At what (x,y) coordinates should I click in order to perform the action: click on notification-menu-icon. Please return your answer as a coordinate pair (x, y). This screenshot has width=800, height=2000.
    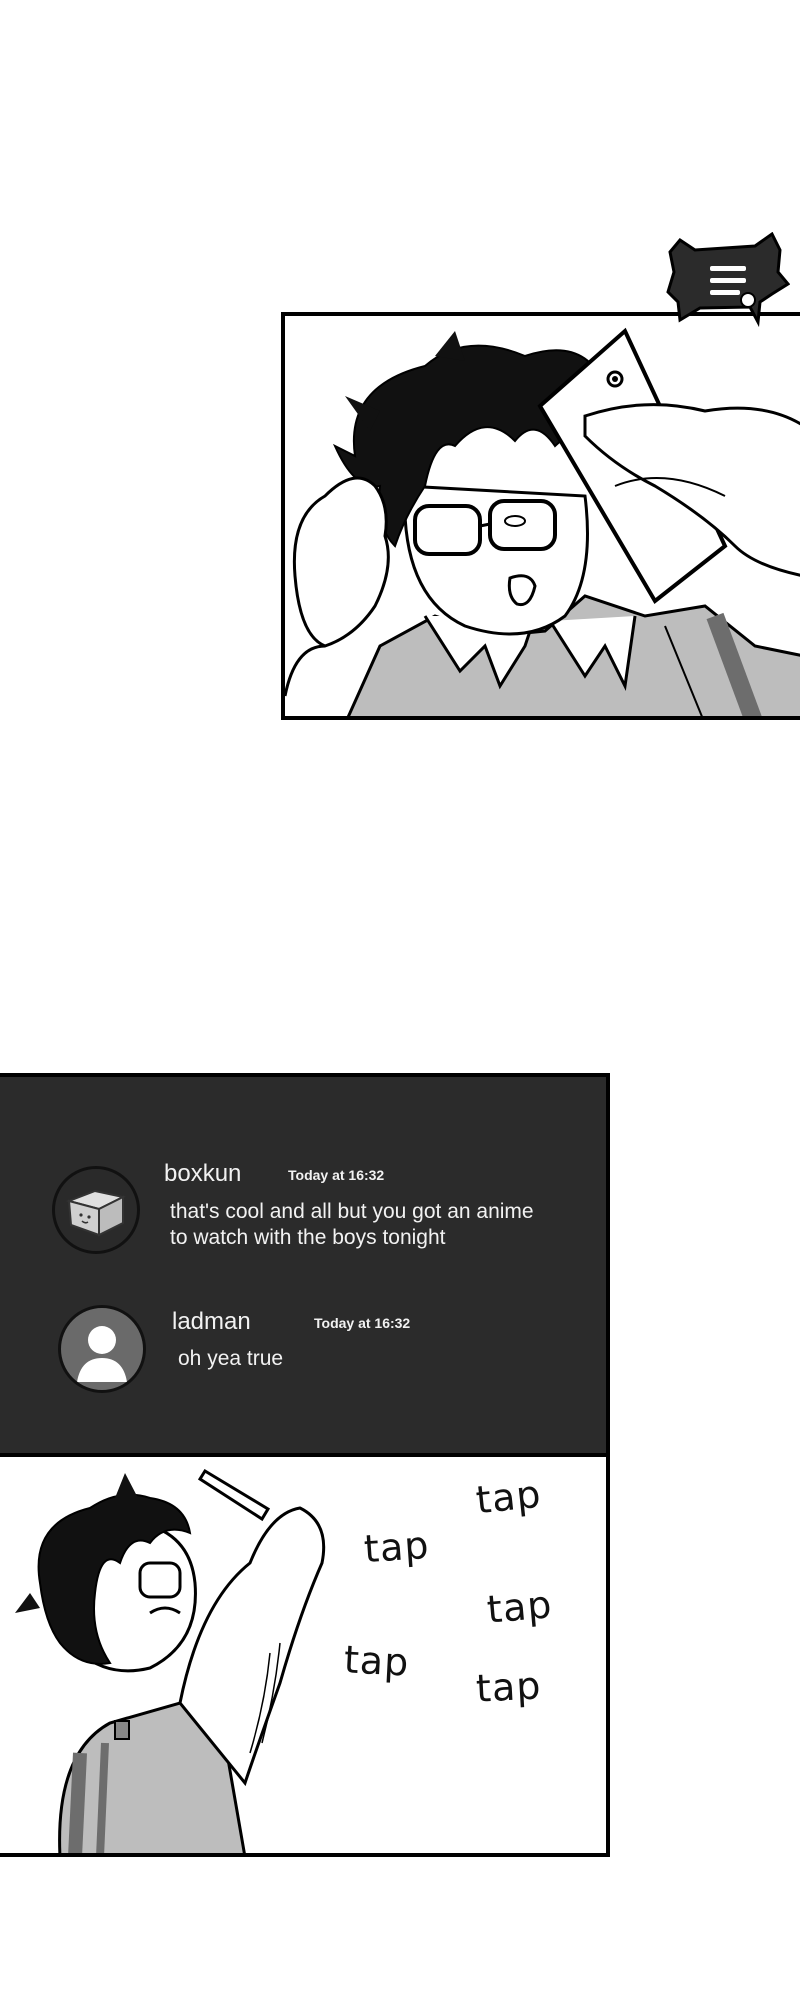
    Looking at the image, I should click on (728, 280).